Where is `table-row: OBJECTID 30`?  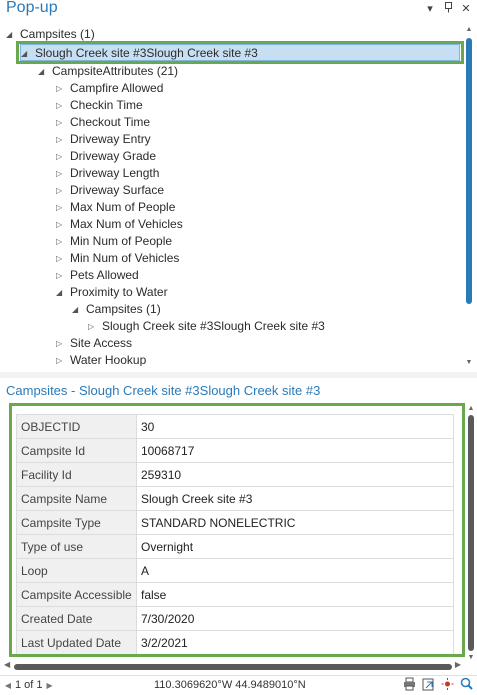 table-row: OBJECTID 30 is located at coordinates (235, 426).